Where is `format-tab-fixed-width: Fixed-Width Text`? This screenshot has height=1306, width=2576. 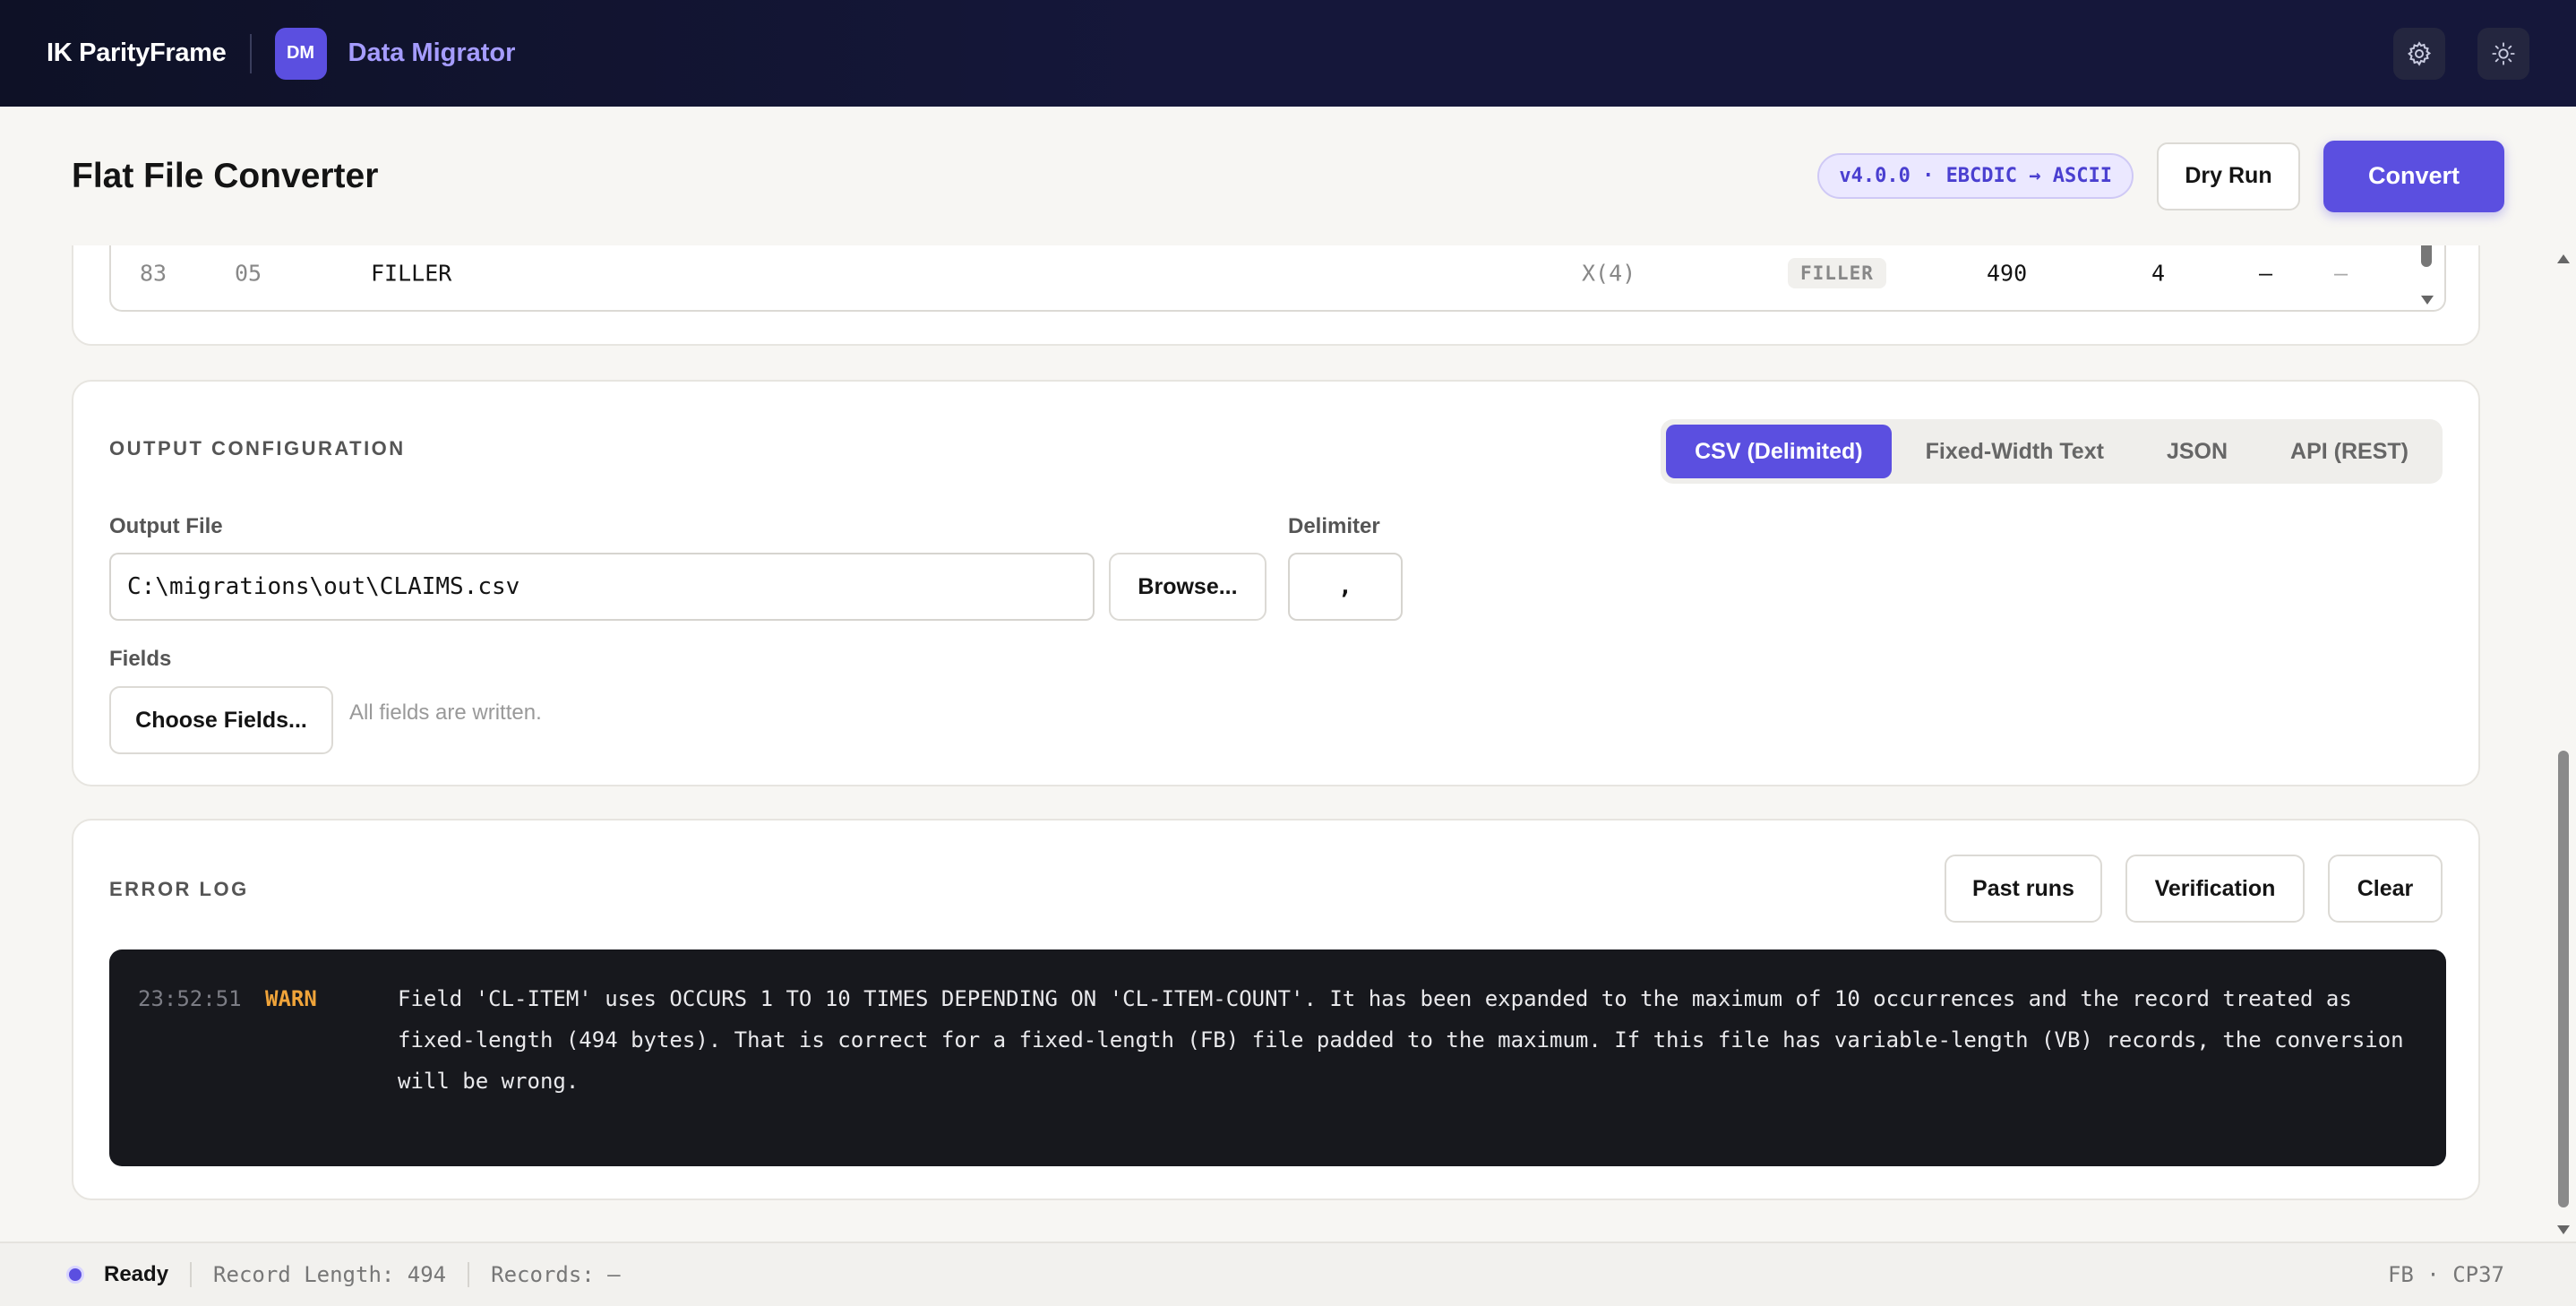
format-tab-fixed-width: Fixed-Width Text is located at coordinates (2015, 451).